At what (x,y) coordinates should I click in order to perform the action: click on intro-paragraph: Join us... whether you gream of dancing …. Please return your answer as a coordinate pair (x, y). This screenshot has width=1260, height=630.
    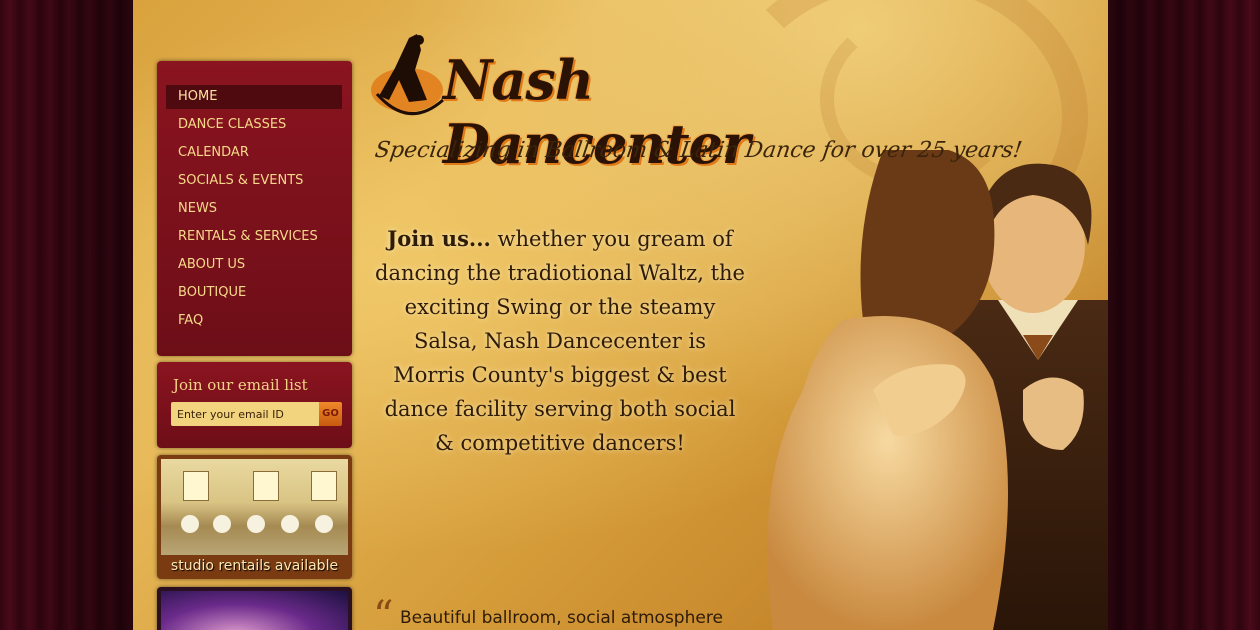
    Looking at the image, I should click on (560, 341).